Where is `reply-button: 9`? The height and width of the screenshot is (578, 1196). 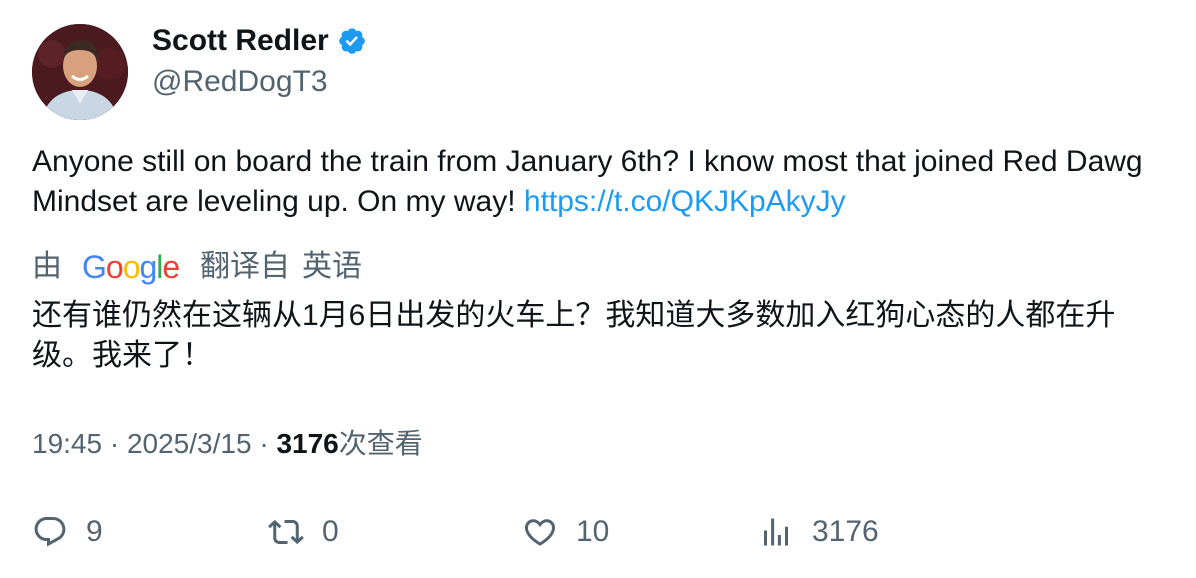 reply-button: 9 is located at coordinates (67, 532).